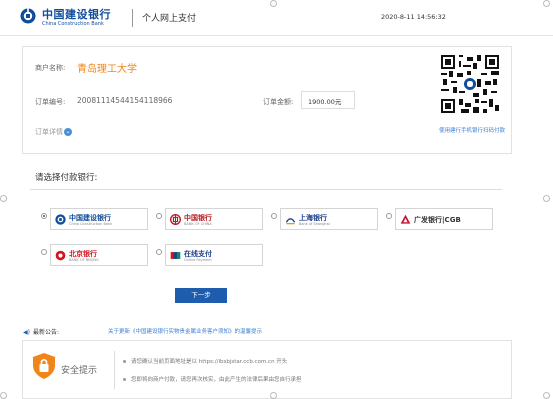 This screenshot has width=553, height=399. Describe the element at coordinates (470, 84) in the screenshot. I see `qr-code` at that location.